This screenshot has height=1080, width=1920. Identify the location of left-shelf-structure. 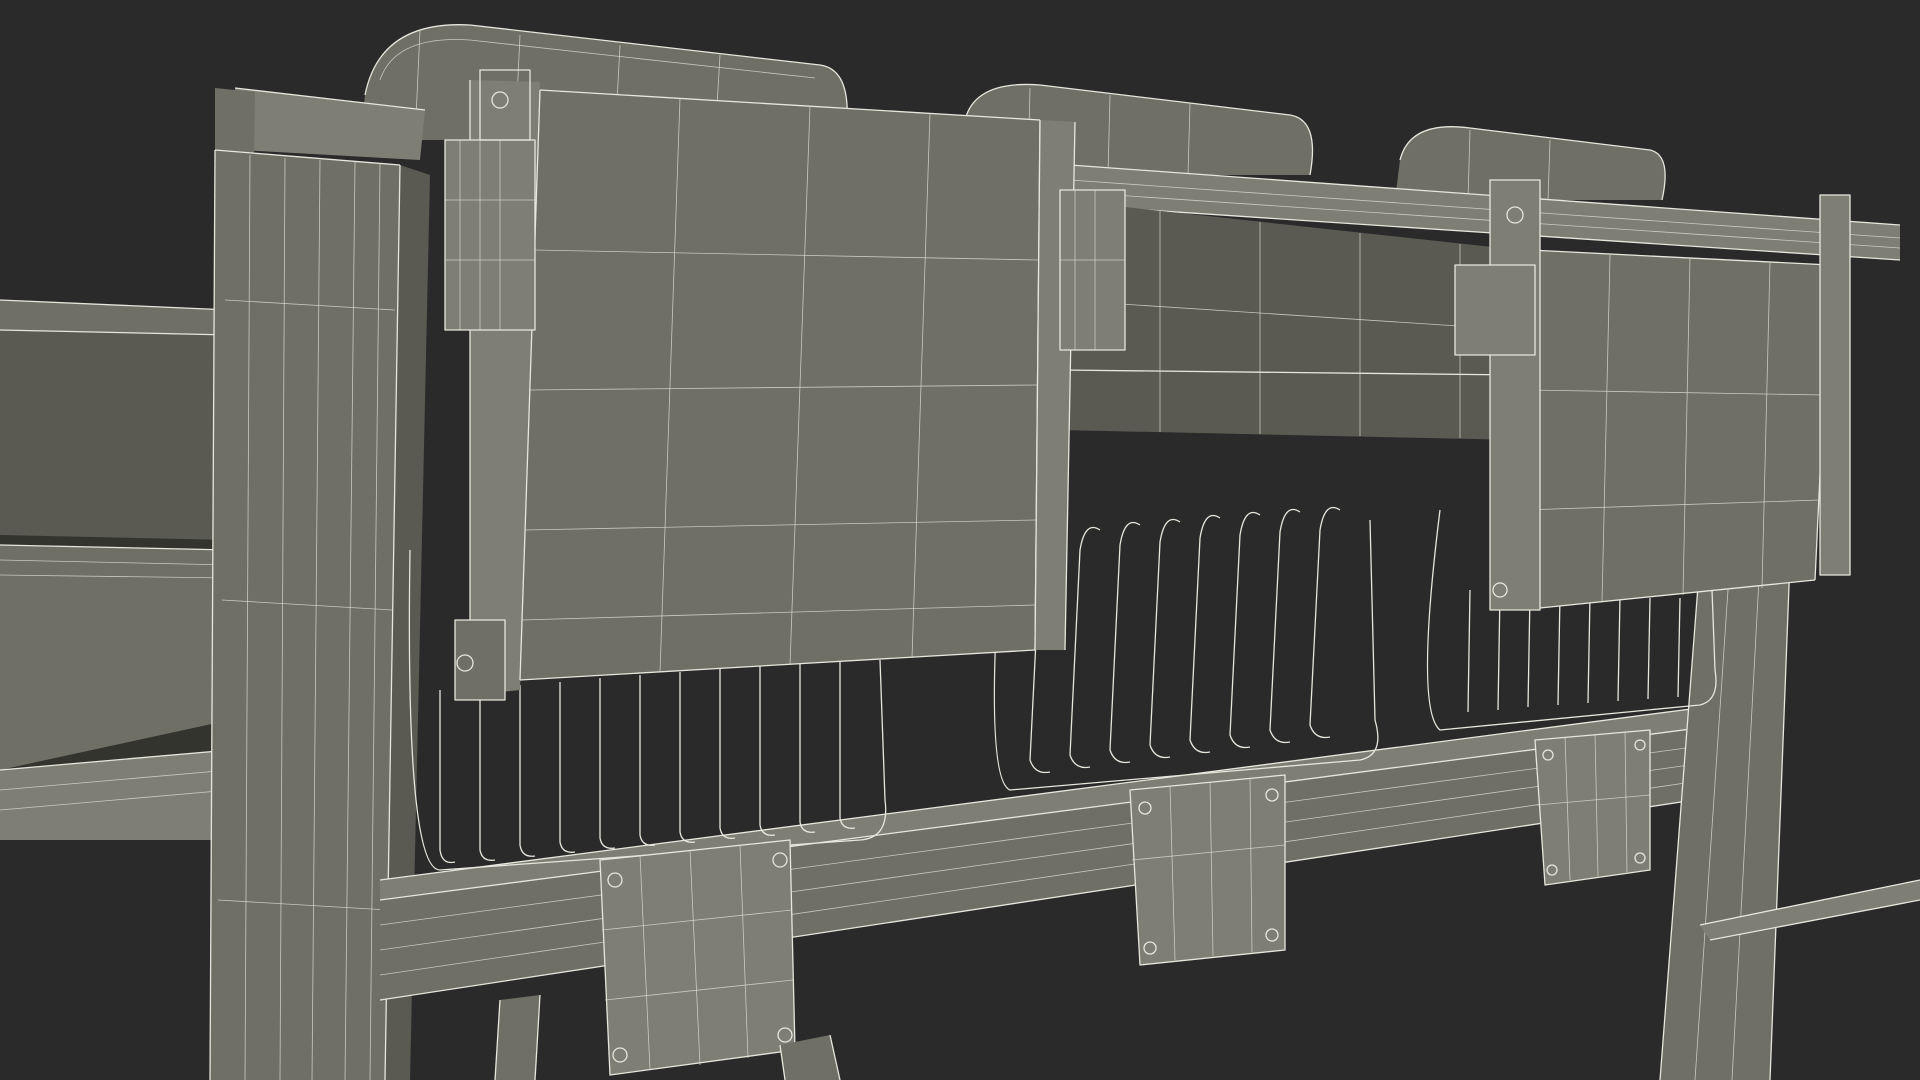
(120, 569).